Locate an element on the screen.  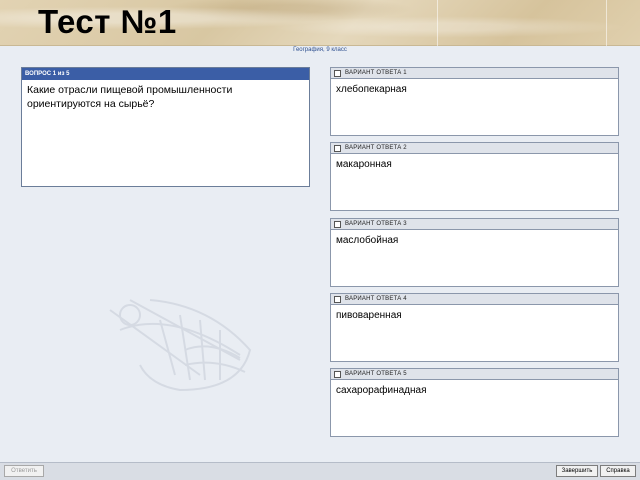
sextant-watermark-icon is located at coordinates (180, 345).